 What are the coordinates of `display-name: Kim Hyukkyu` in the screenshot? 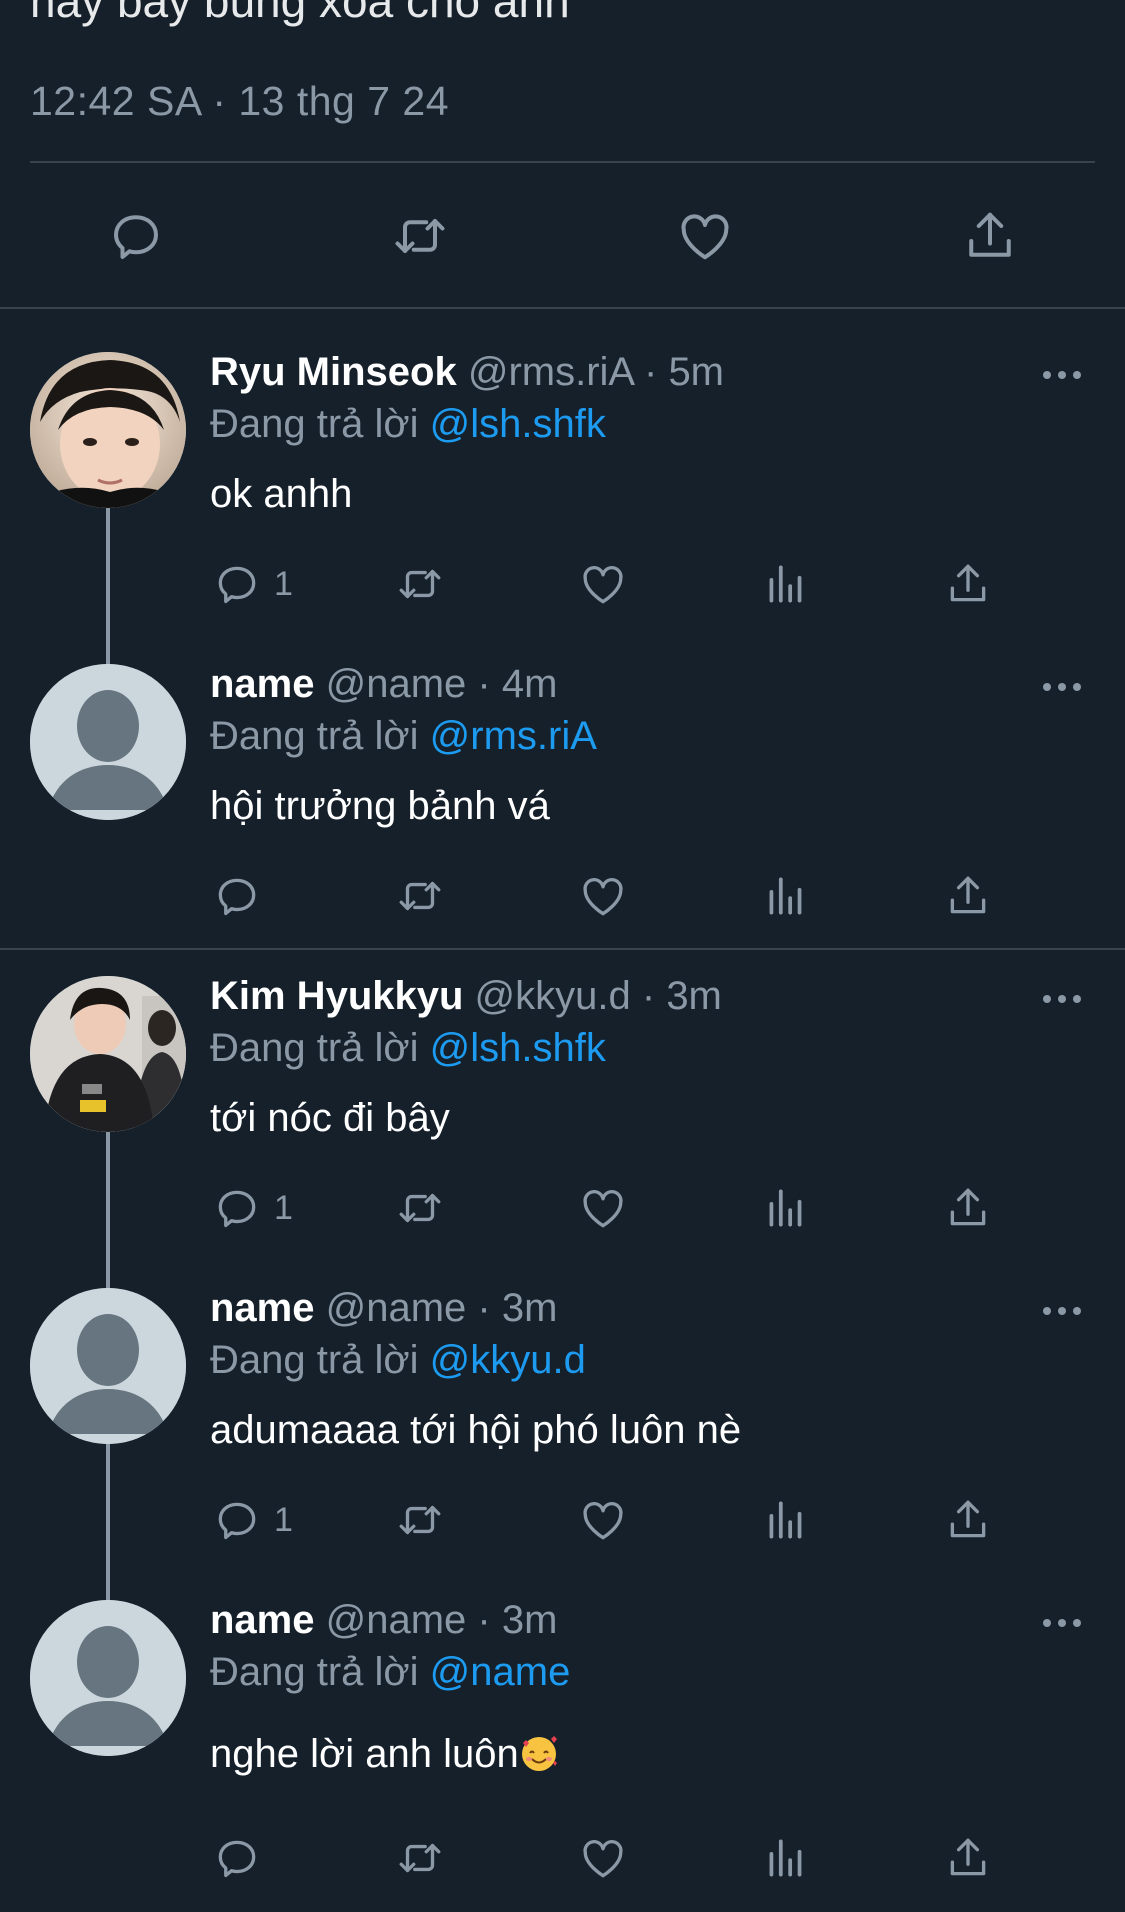 It's located at (336, 996).